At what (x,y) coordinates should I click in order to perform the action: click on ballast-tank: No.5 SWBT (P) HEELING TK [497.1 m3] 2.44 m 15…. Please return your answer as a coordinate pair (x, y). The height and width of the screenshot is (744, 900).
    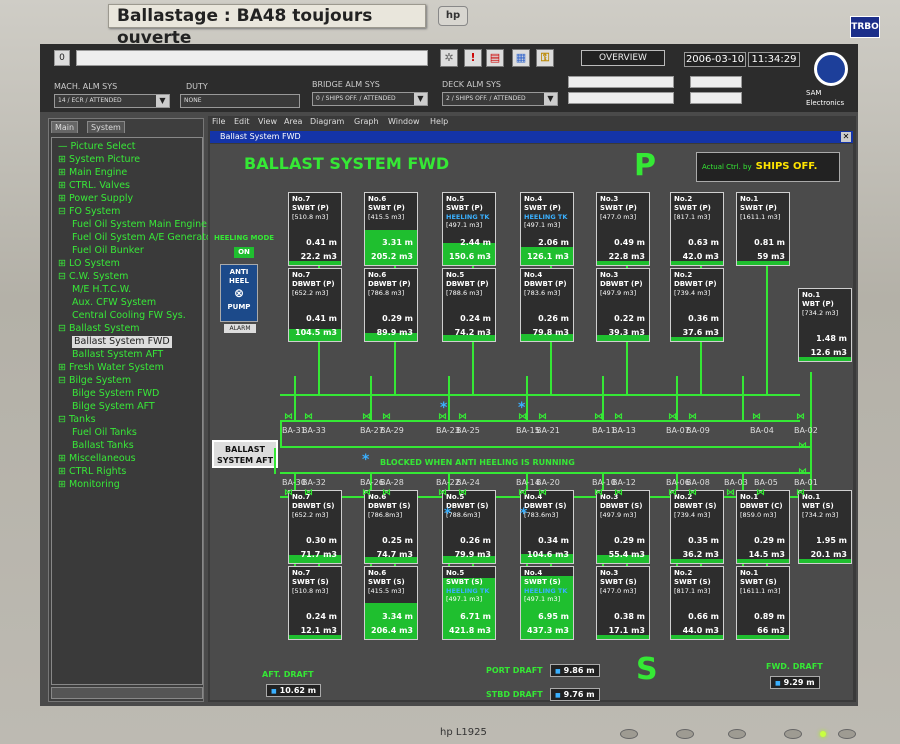
    Looking at the image, I should click on (469, 229).